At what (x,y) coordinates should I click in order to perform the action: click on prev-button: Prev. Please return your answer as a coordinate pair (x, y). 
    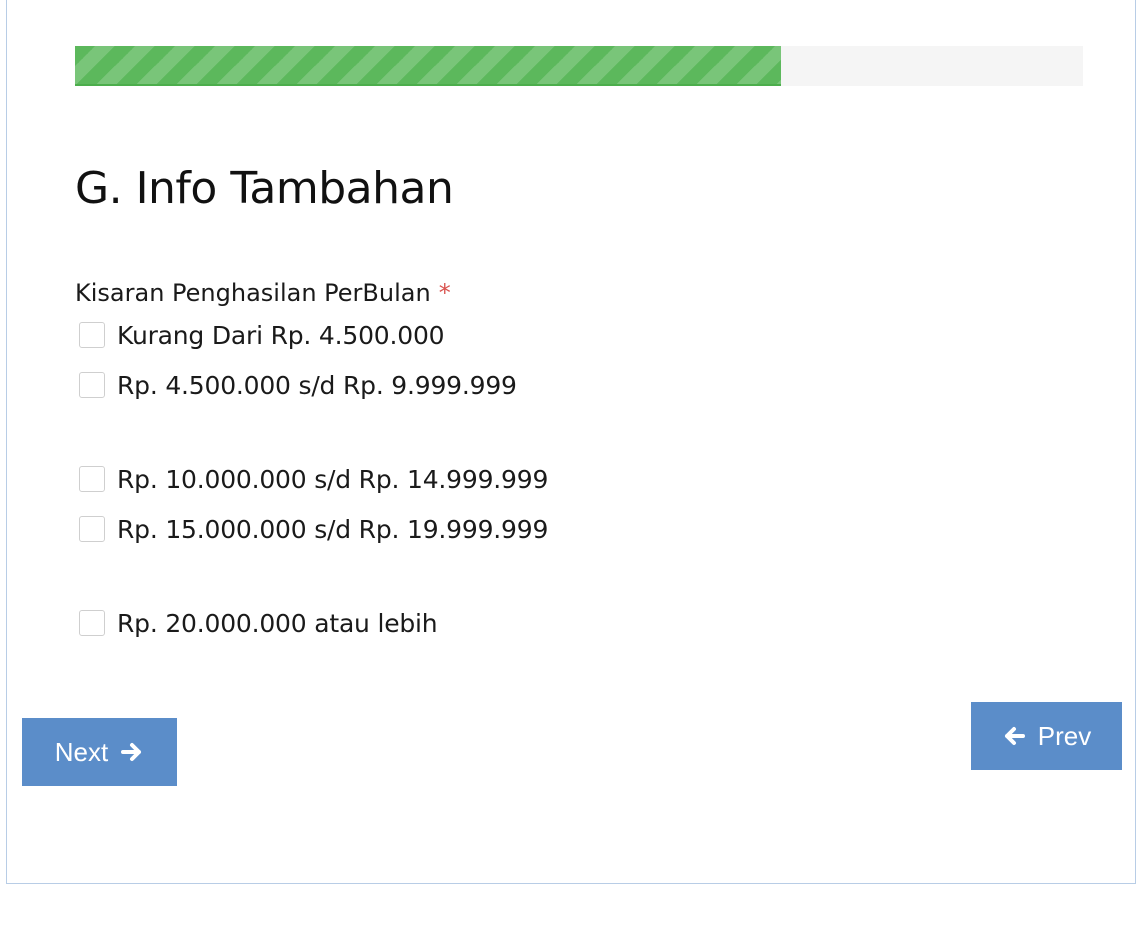
    Looking at the image, I should click on (1046, 736).